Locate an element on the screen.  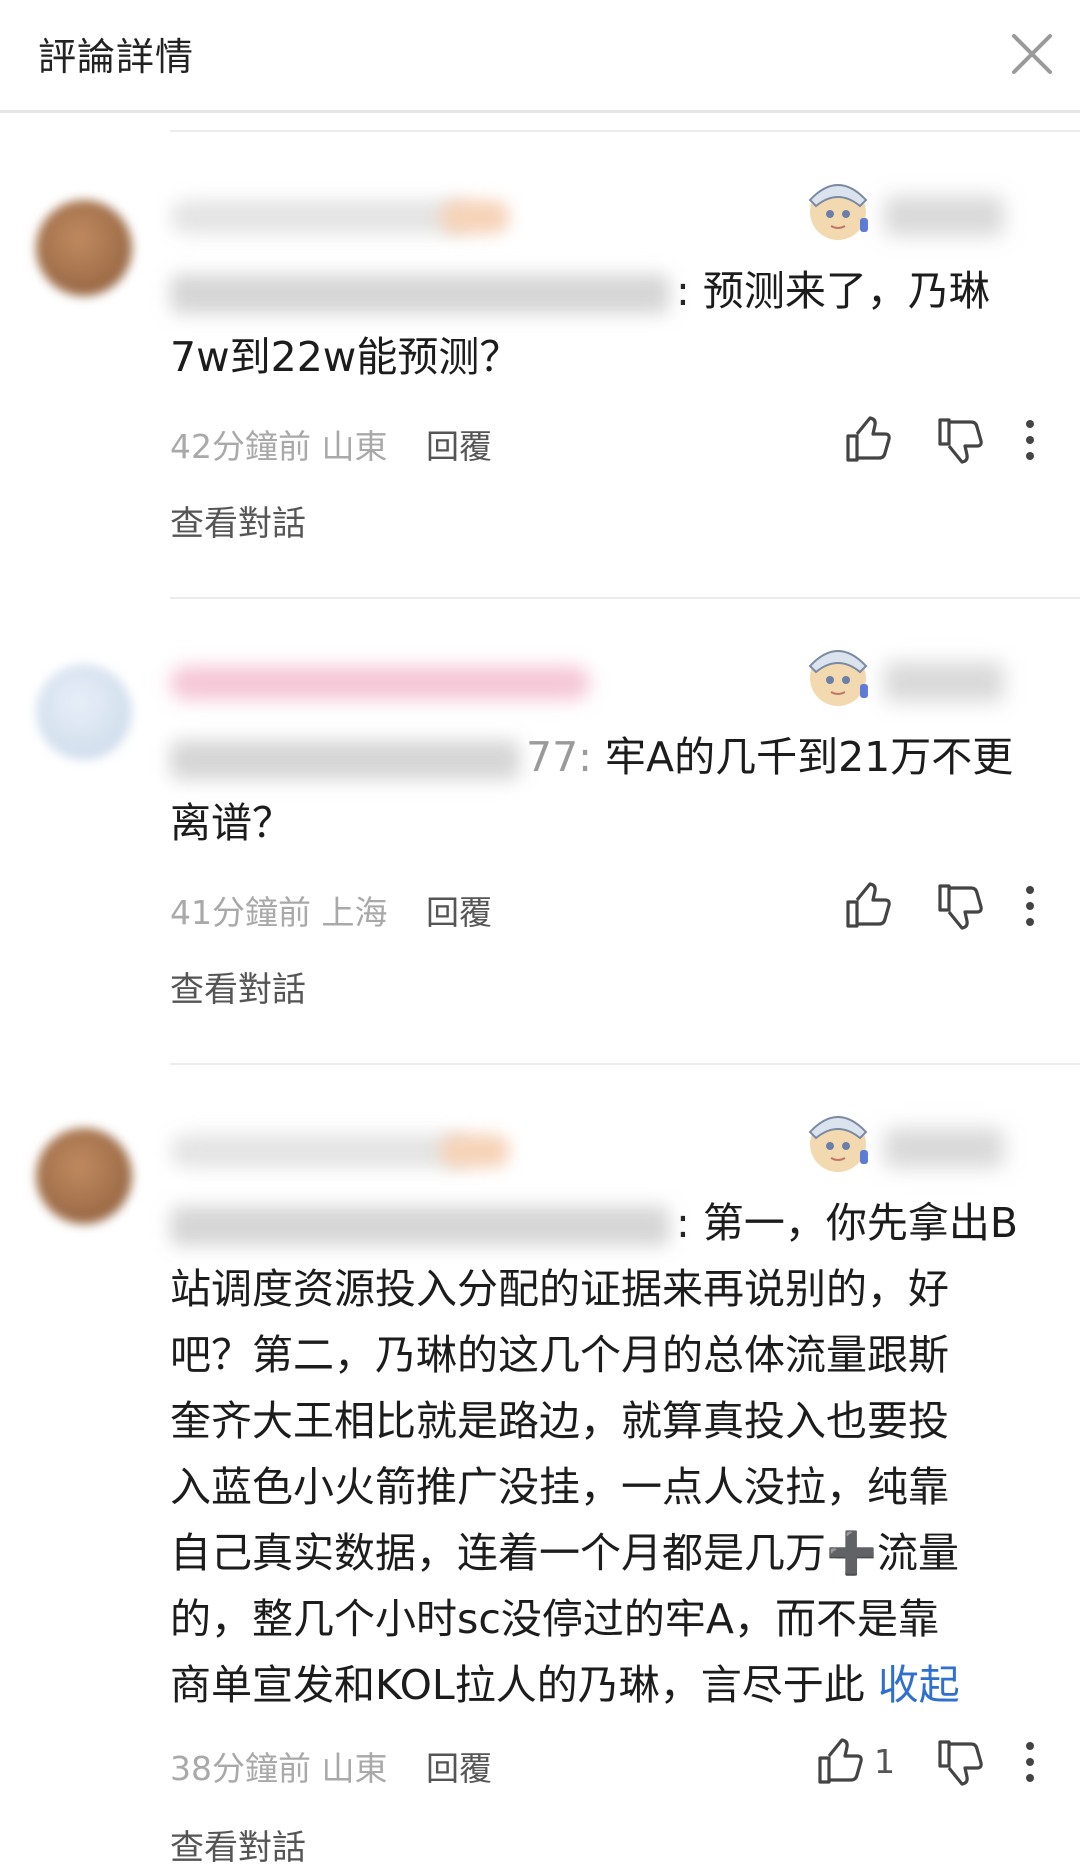
timestamp: 41分鐘前 is located at coordinates (240, 912).